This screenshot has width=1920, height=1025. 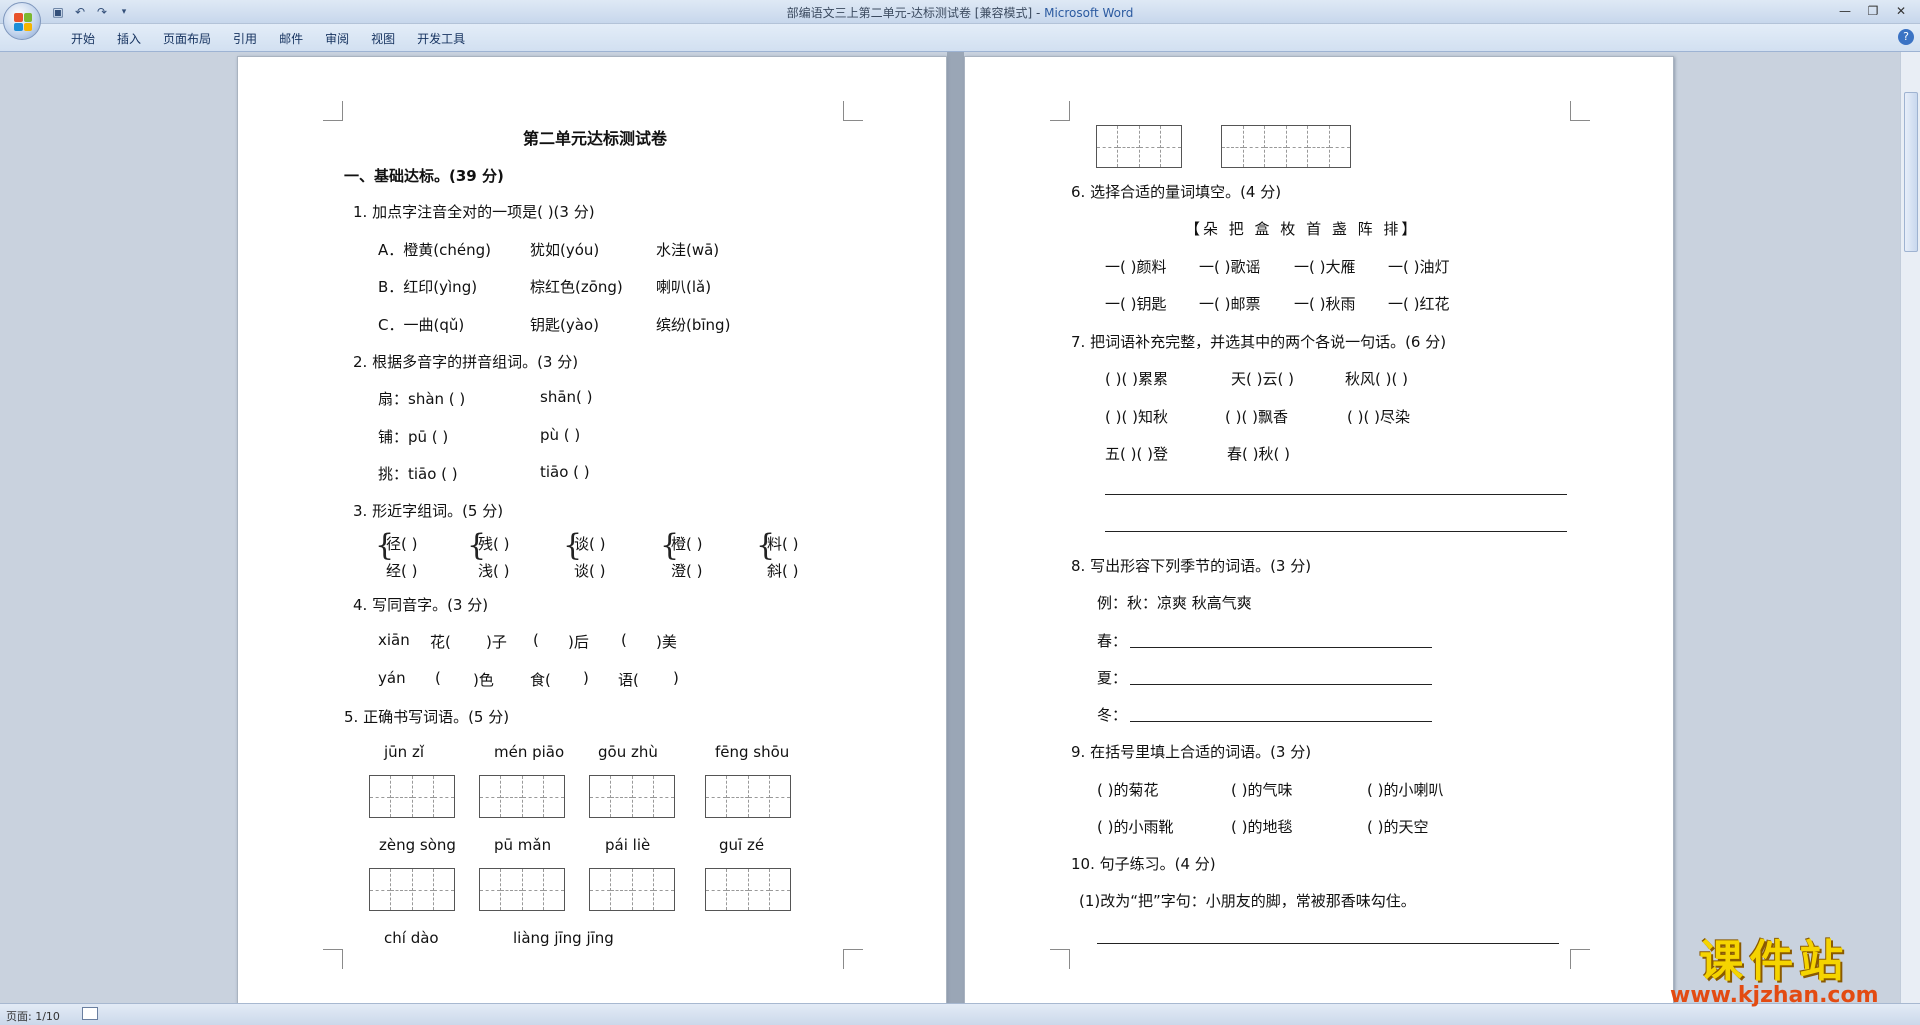 What do you see at coordinates (83, 39) in the screenshot?
I see `tab-home: 开始` at bounding box center [83, 39].